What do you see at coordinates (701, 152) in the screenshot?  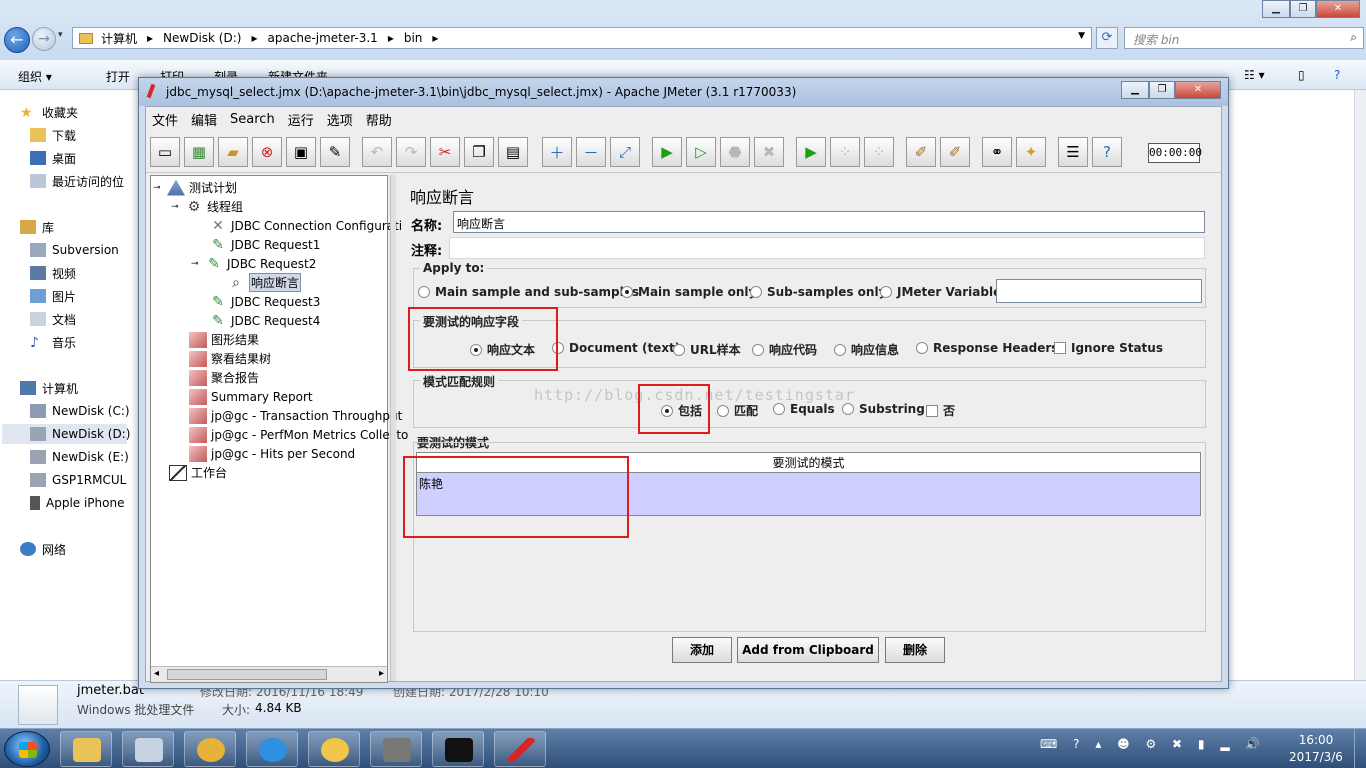 I see `start-no-pause-icon: ▷` at bounding box center [701, 152].